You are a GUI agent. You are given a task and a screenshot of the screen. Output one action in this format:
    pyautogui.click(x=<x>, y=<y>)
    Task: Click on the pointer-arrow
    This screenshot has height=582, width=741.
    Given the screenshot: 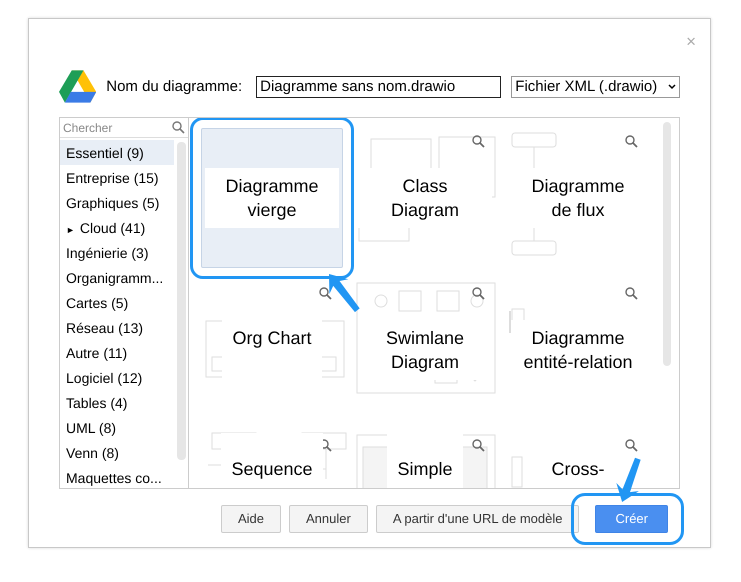 What is the action you would take?
    pyautogui.click(x=344, y=293)
    